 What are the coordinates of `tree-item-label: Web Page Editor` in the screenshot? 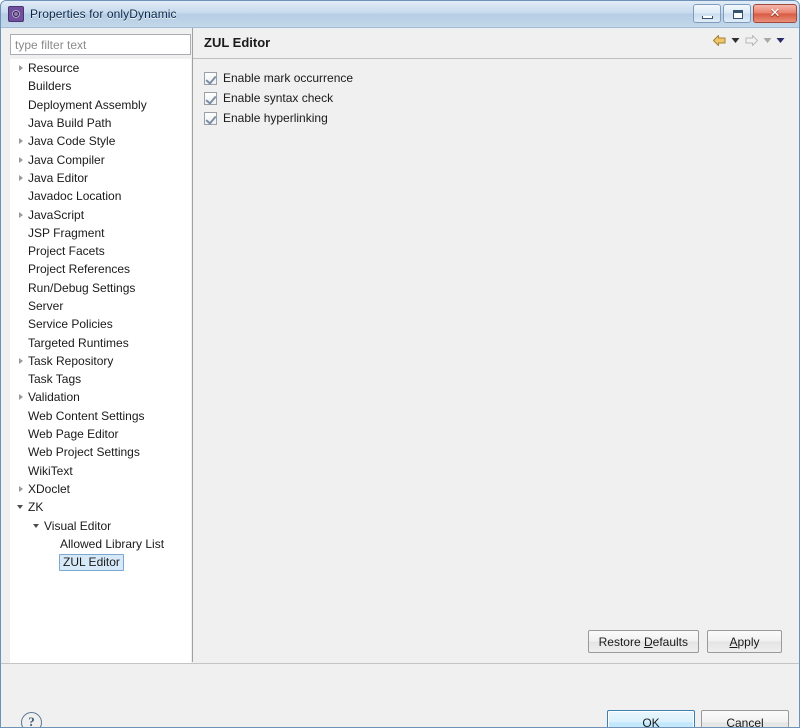 It's located at (73, 434).